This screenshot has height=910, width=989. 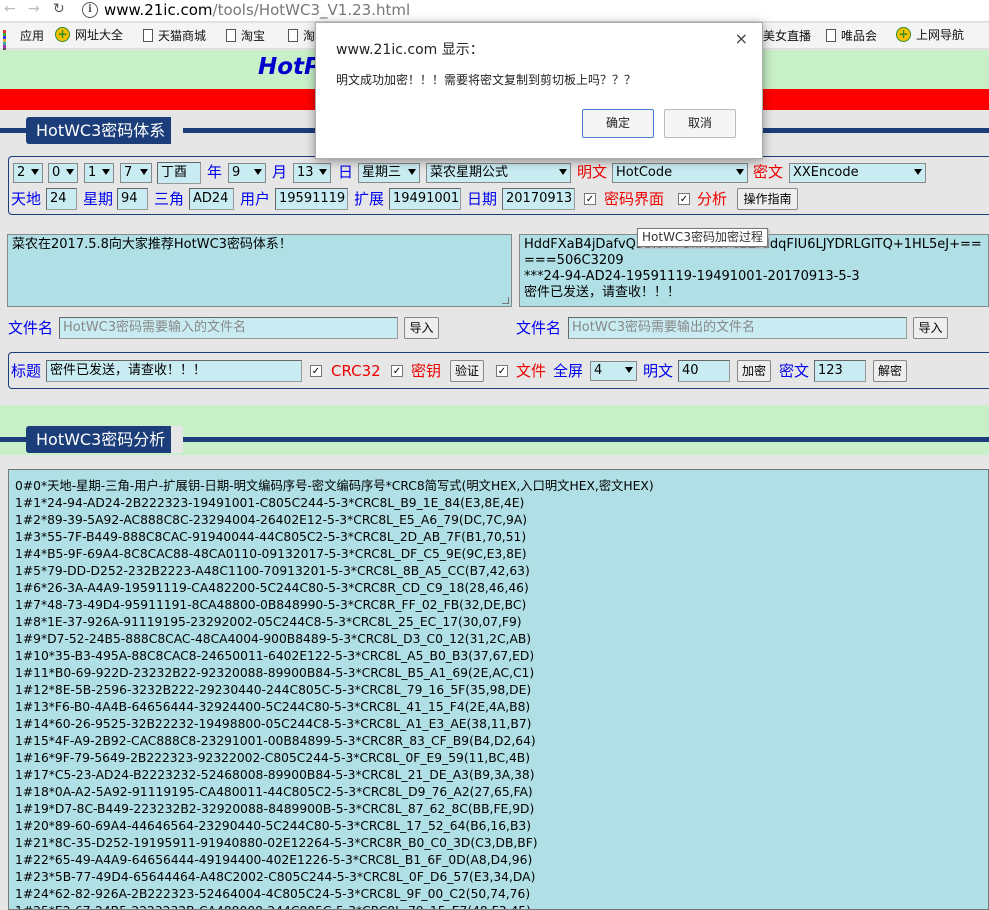 What do you see at coordinates (840, 371) in the screenshot?
I see `cipher-length-field: 123` at bounding box center [840, 371].